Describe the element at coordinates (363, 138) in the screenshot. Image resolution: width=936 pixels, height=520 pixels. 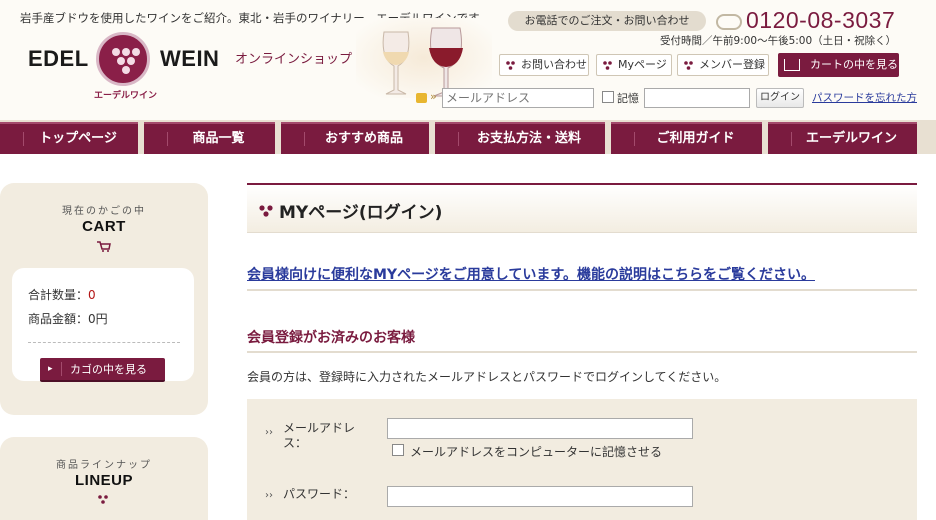
I see `nav-item-label: おすすめ商品` at that location.